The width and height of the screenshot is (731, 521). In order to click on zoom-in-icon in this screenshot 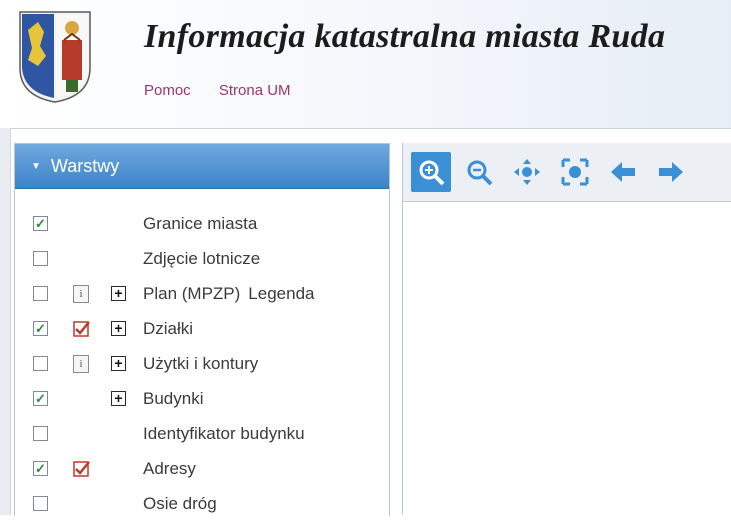, I will do `click(432, 173)`.